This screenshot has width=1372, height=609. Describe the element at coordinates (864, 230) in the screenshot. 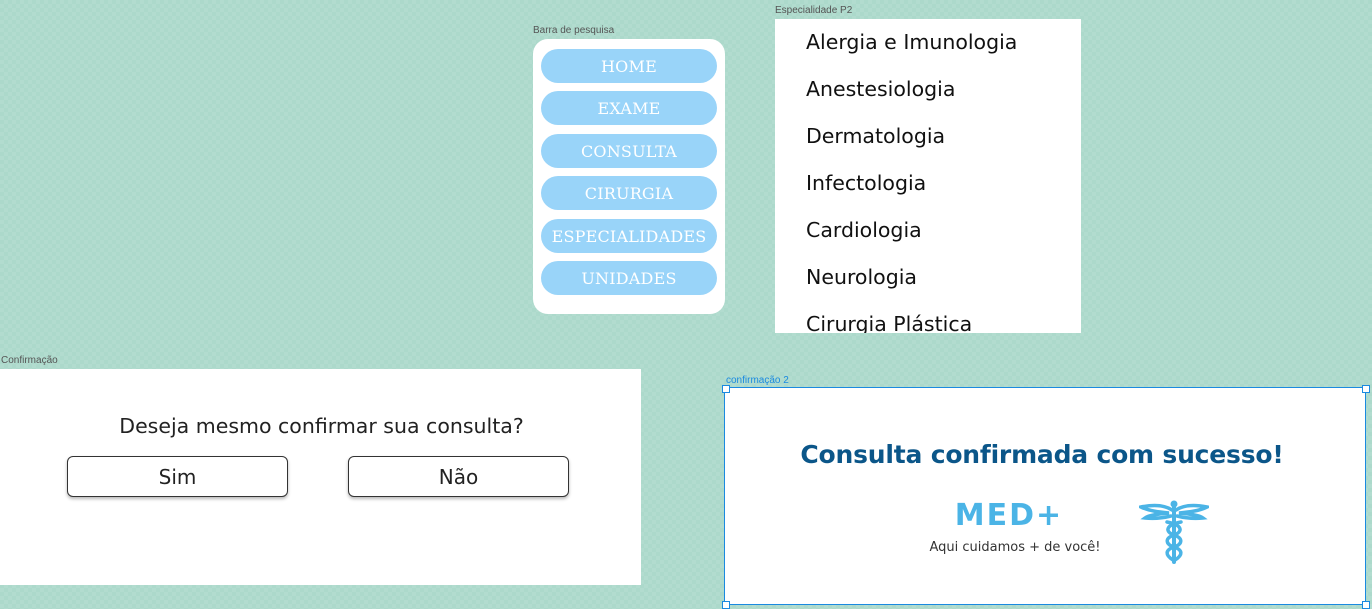

I see `specialty-item: Cardiologia` at that location.